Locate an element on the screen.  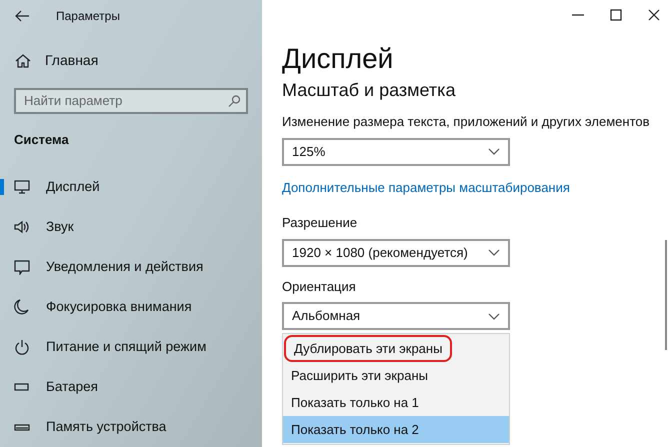
power-icon is located at coordinates (22, 347).